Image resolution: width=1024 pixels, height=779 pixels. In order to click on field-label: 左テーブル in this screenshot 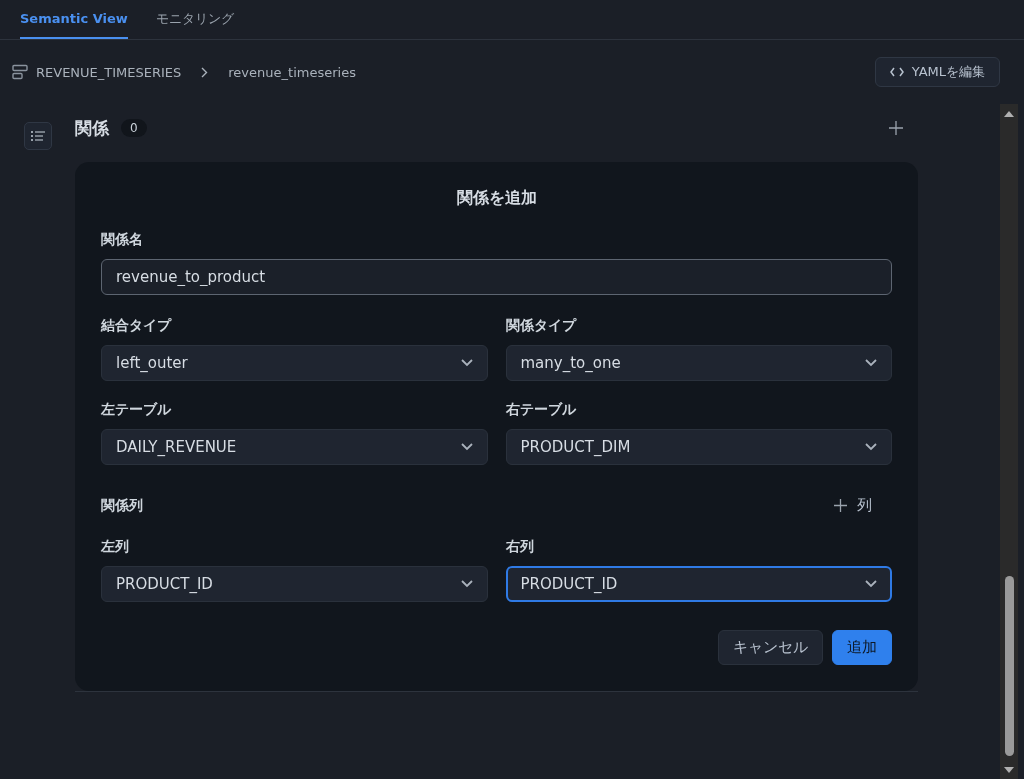, I will do `click(136, 410)`.